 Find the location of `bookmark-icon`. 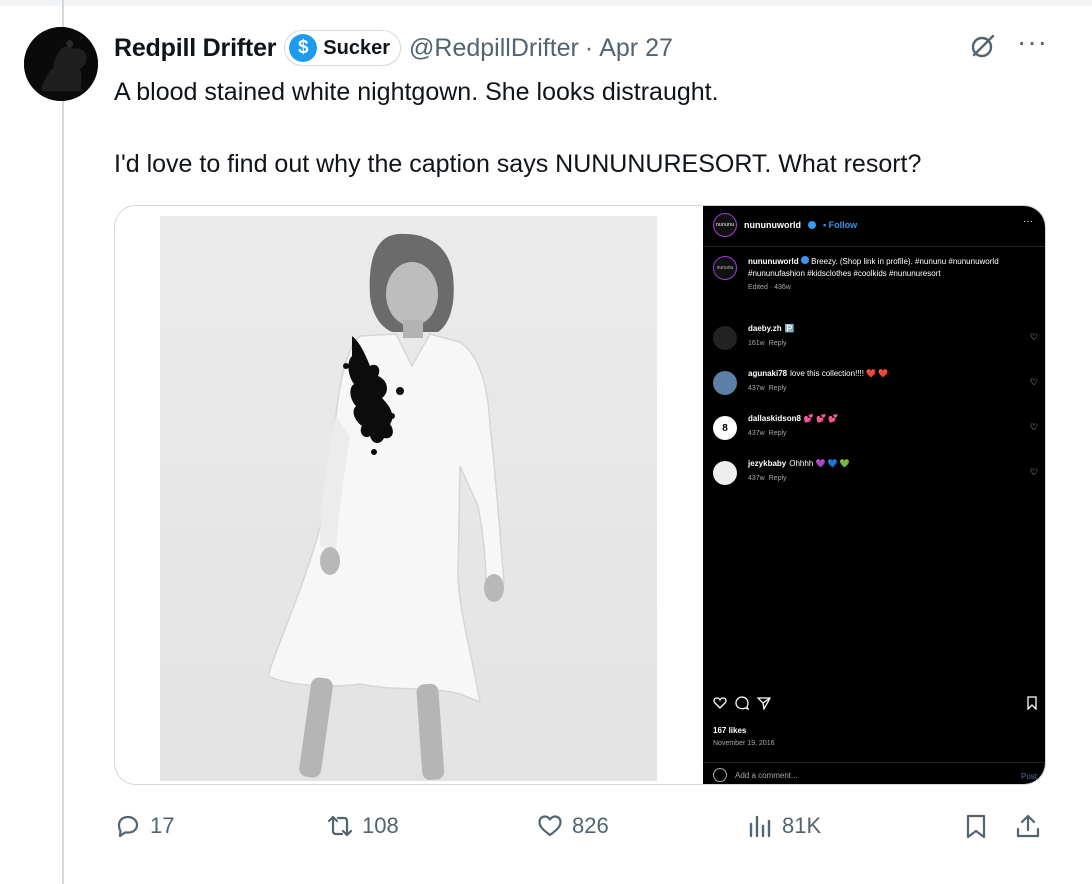

bookmark-icon is located at coordinates (976, 826).